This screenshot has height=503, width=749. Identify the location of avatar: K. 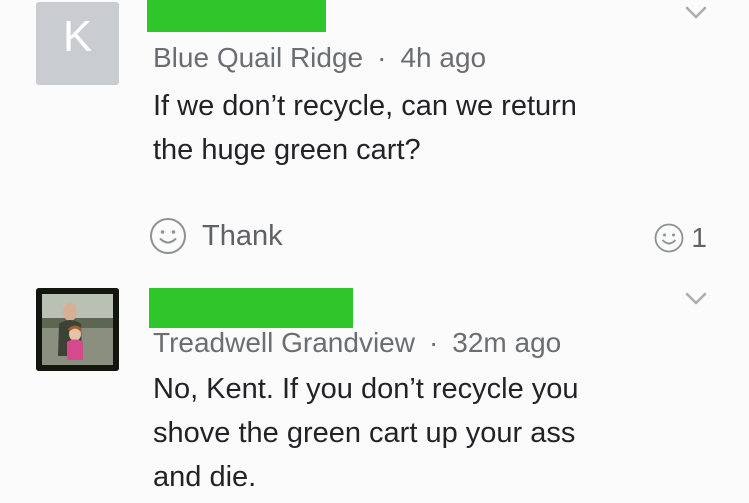
(77, 43).